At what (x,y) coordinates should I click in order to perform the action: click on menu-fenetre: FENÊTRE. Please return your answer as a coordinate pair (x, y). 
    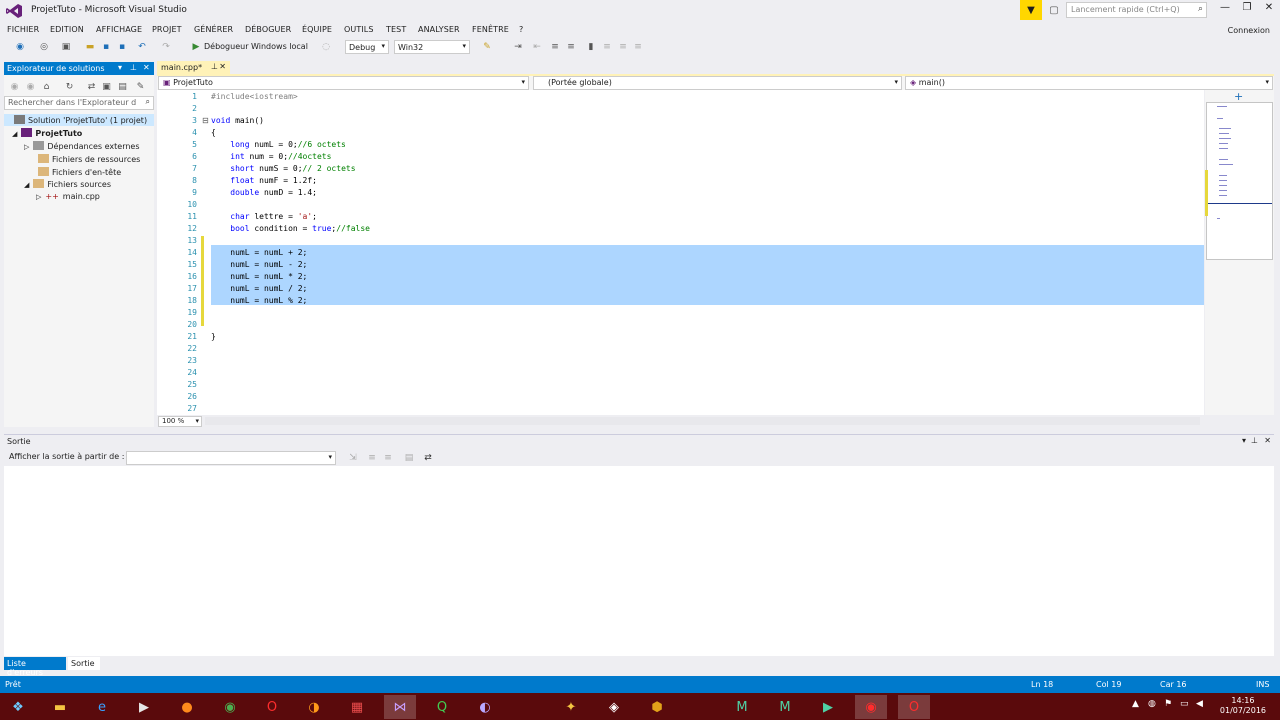
    Looking at the image, I should click on (490, 29).